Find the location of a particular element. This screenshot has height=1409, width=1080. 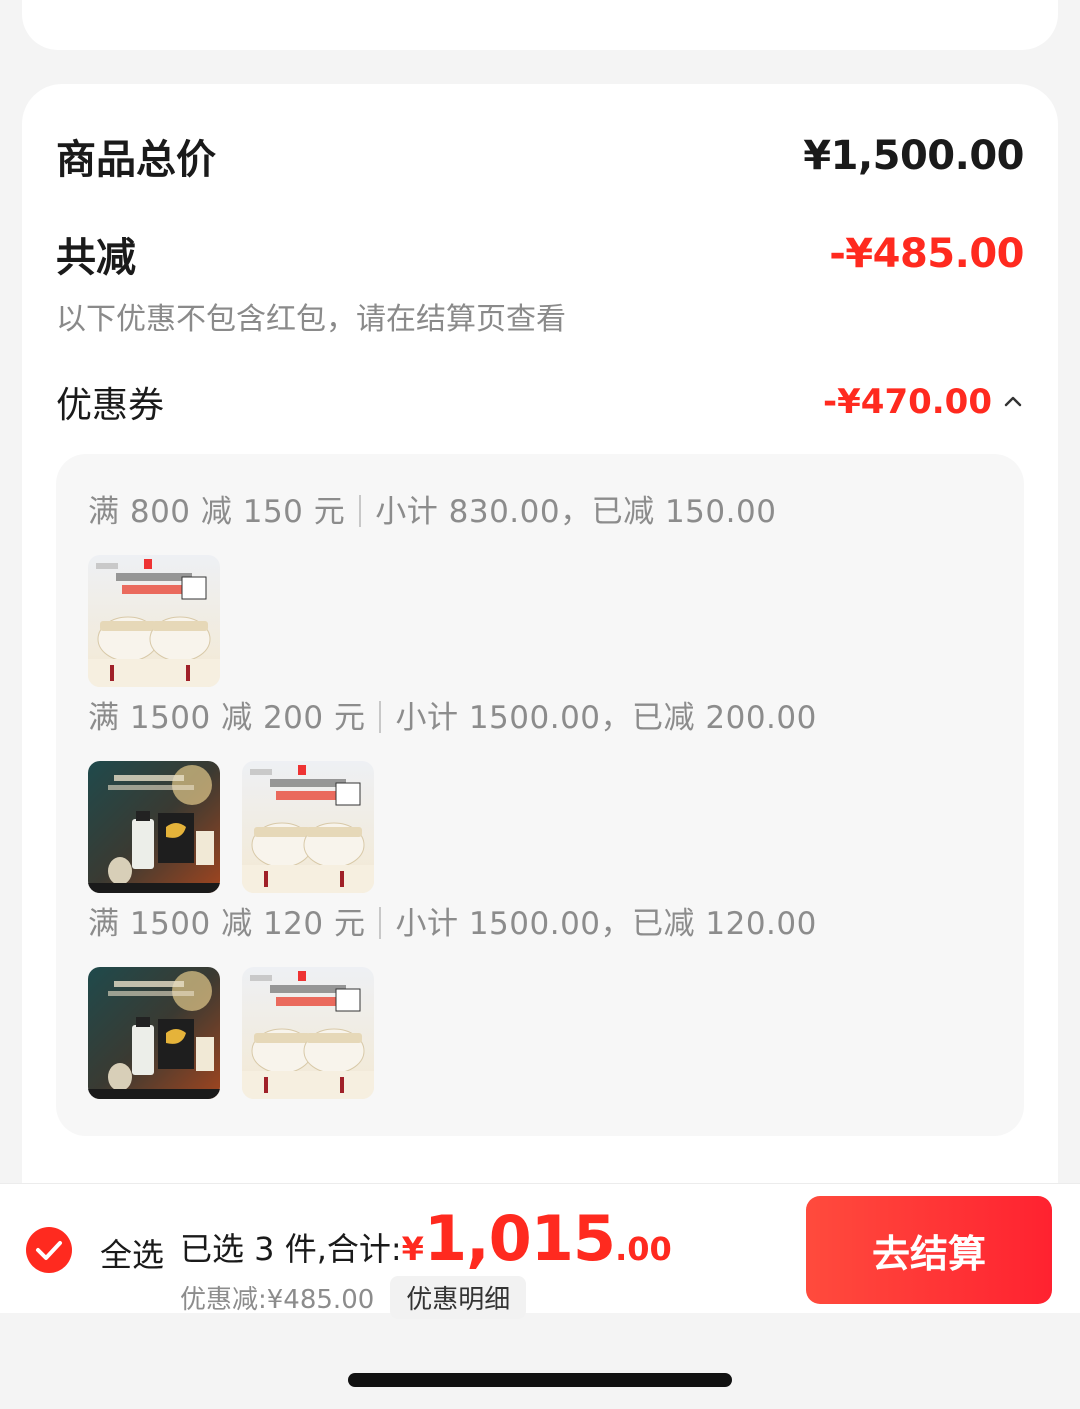

coupon-group-line: 满 1500 减 120 元小计 1500.00，已减 120.00 is located at coordinates (452, 920).